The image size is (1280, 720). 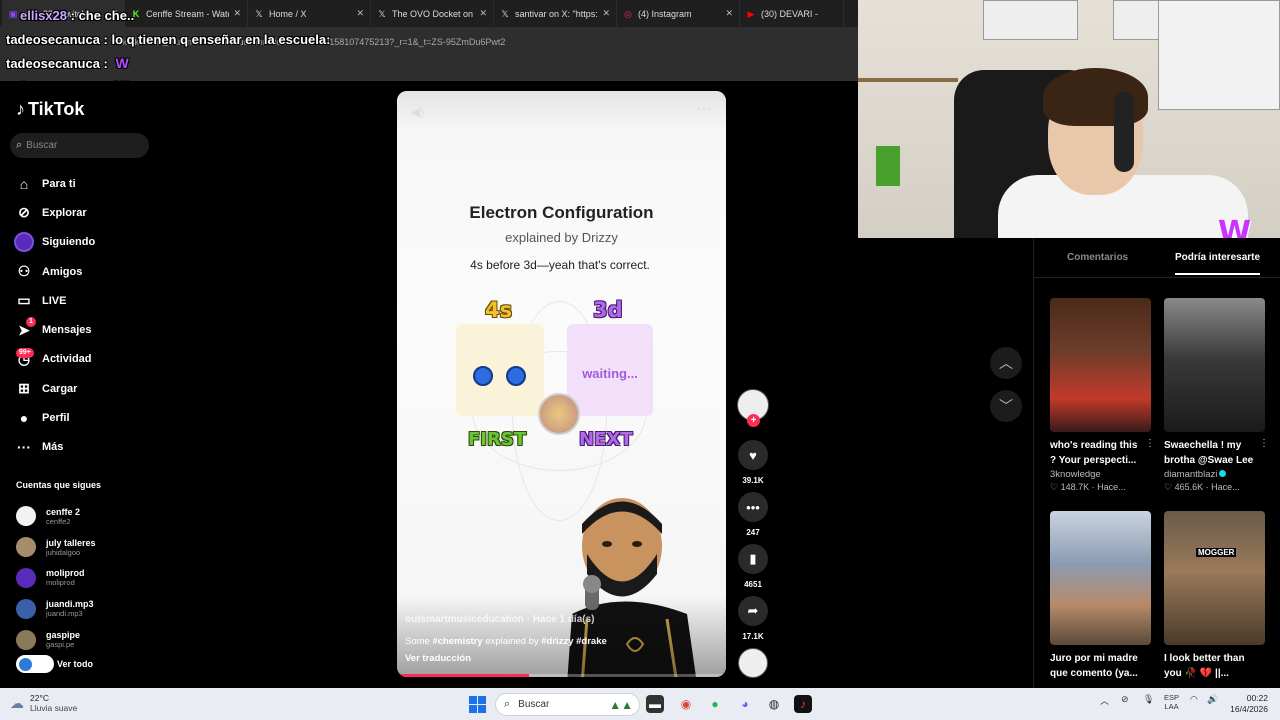 What do you see at coordinates (84, 212) in the screenshot?
I see `nav-item-explorar: ⊘ Explorar` at bounding box center [84, 212].